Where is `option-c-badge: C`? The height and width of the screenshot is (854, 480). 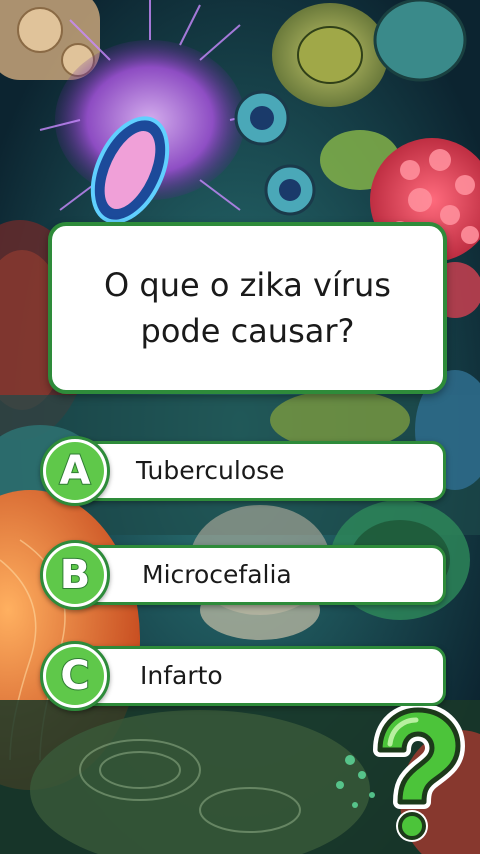
option-c-badge: C is located at coordinates (75, 676).